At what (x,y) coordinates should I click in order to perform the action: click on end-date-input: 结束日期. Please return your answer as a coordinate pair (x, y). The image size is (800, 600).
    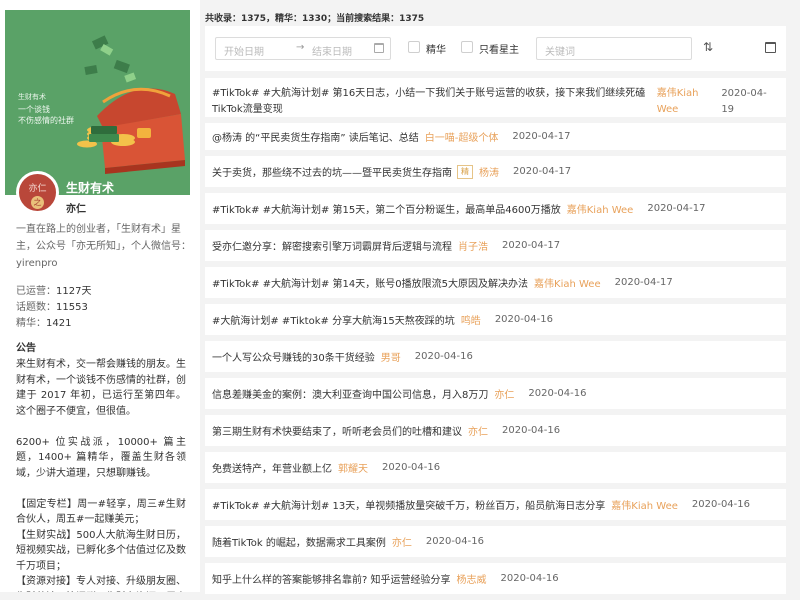
    Looking at the image, I should click on (332, 50).